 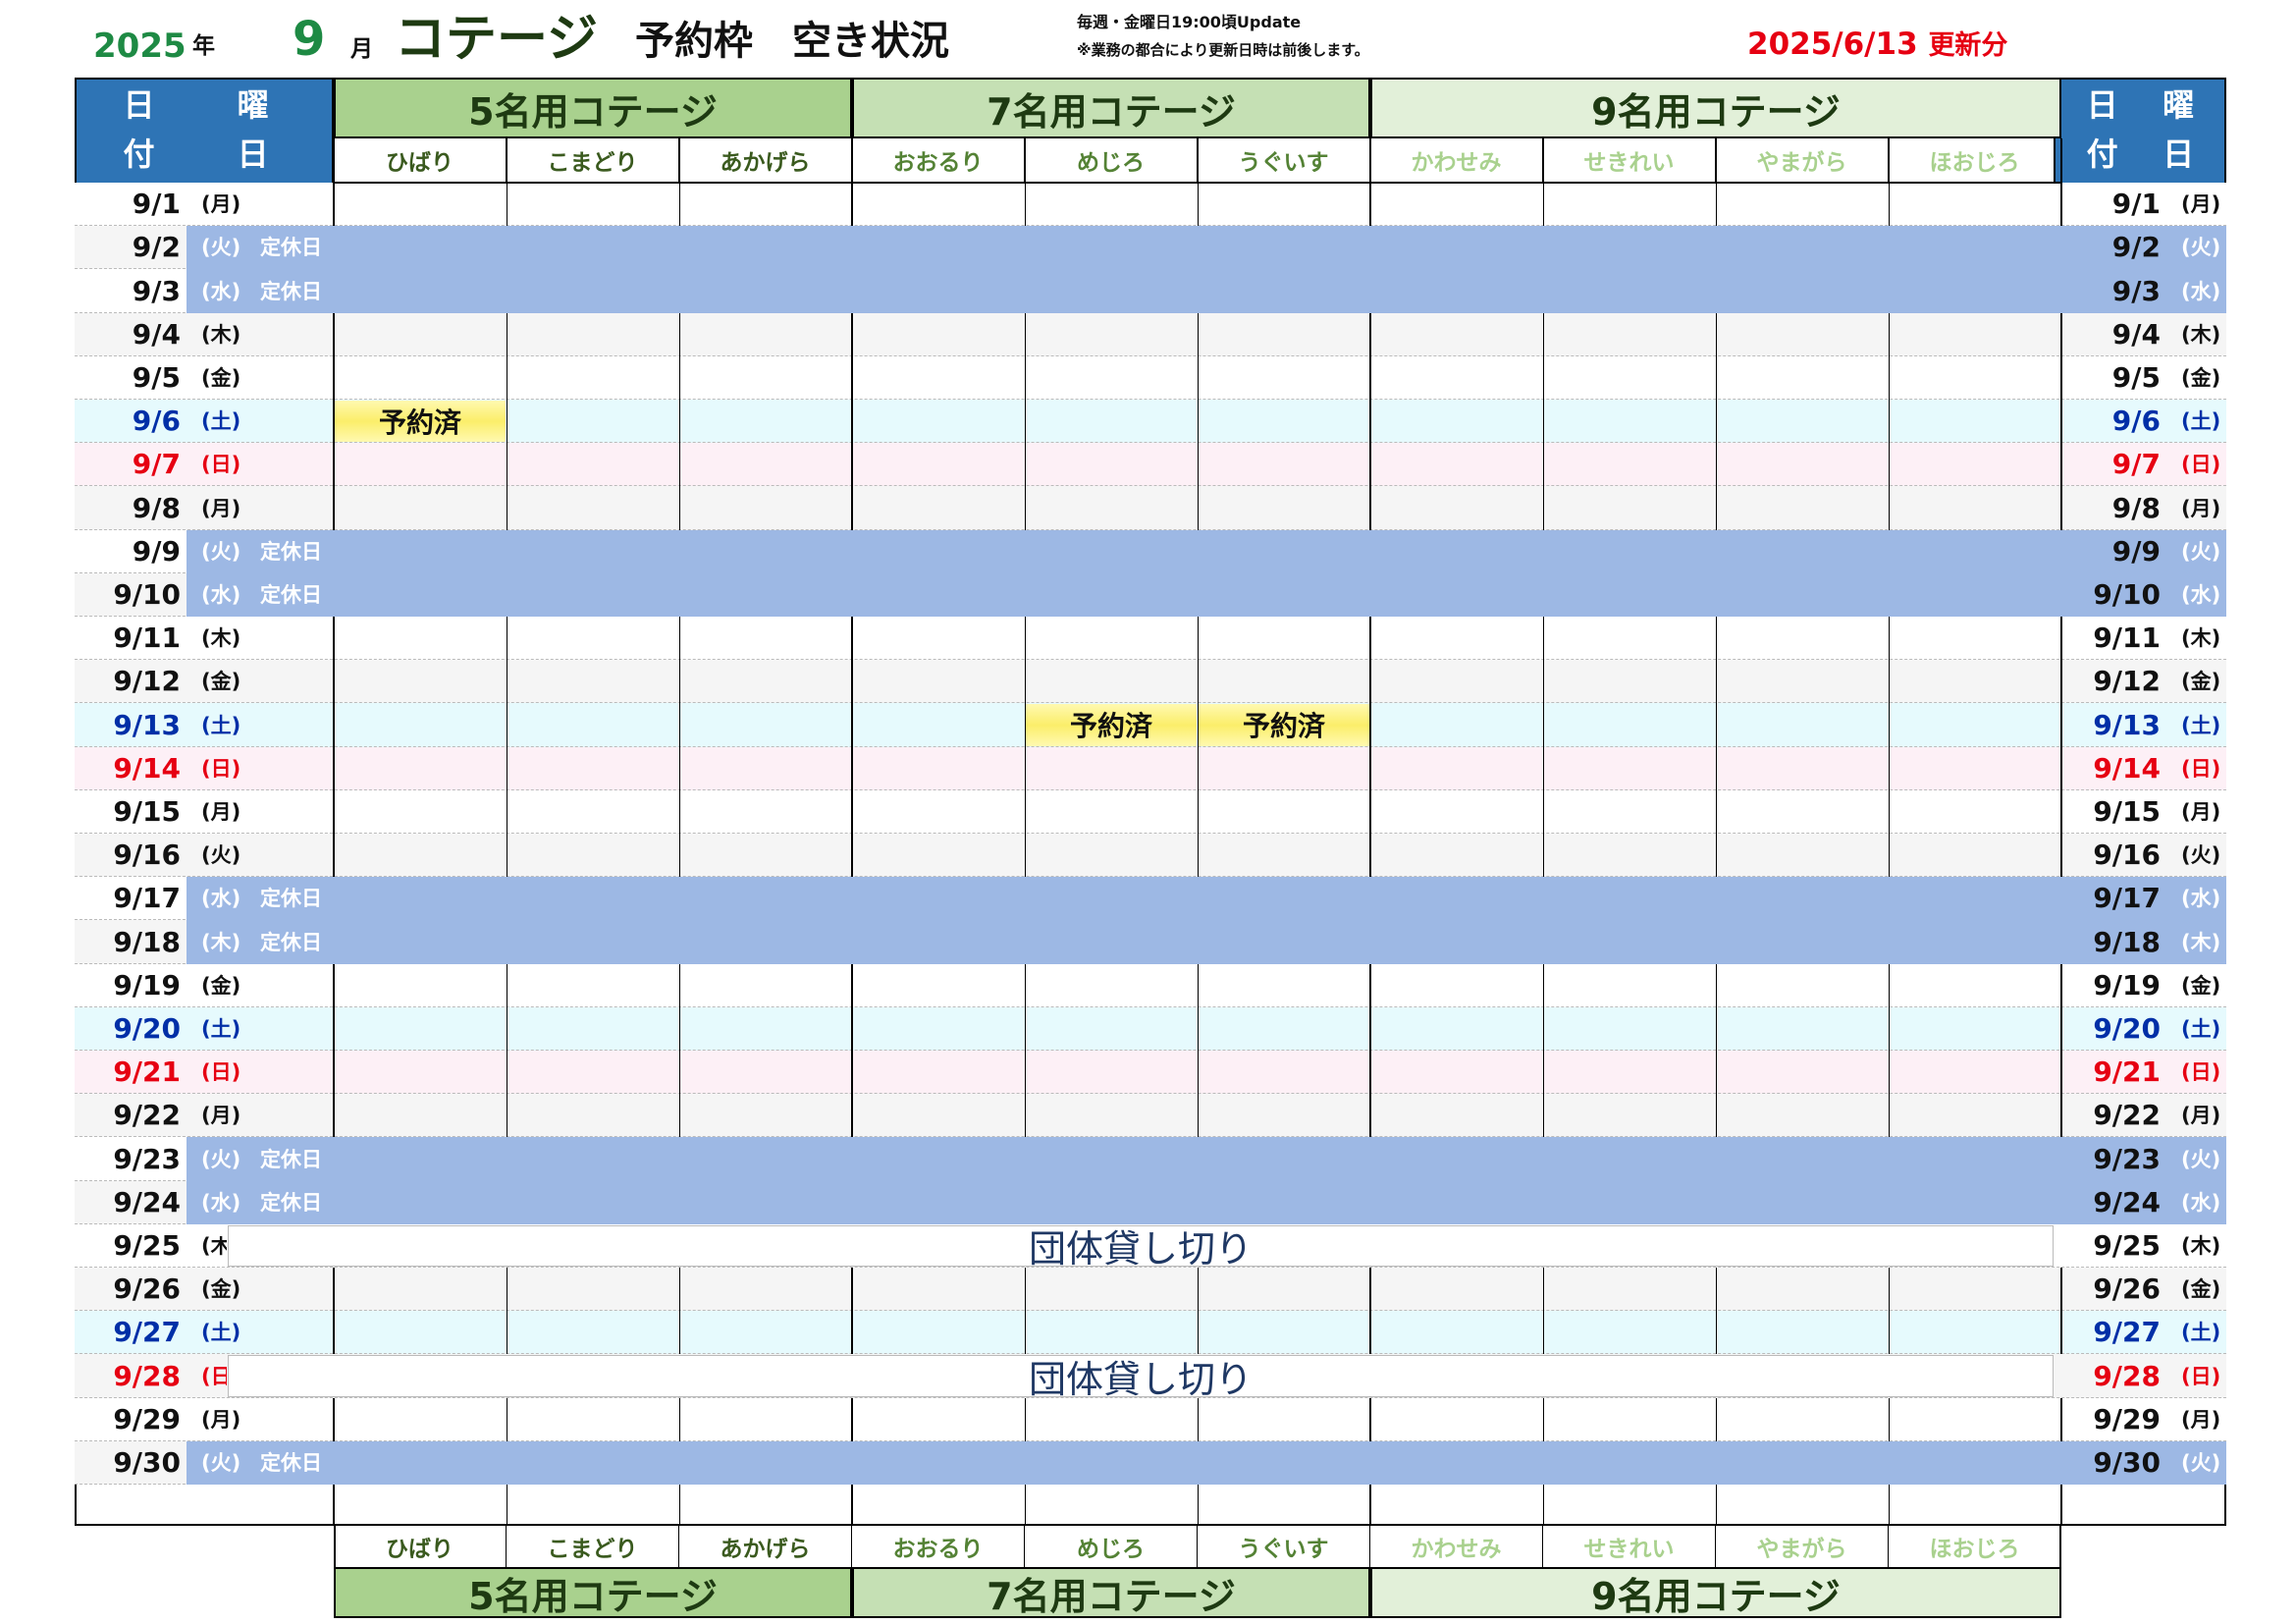 I want to click on updated-date-value: 2025/6/13, so click(x=1833, y=44).